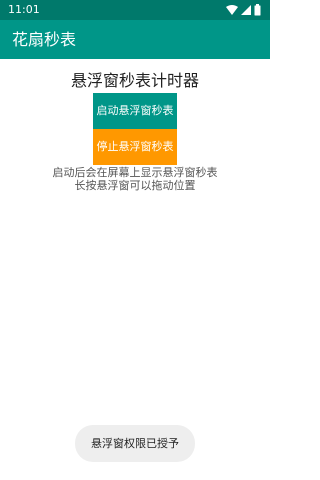 This screenshot has height=480, width=320. I want to click on app-title: 花扇秒表, so click(44, 39).